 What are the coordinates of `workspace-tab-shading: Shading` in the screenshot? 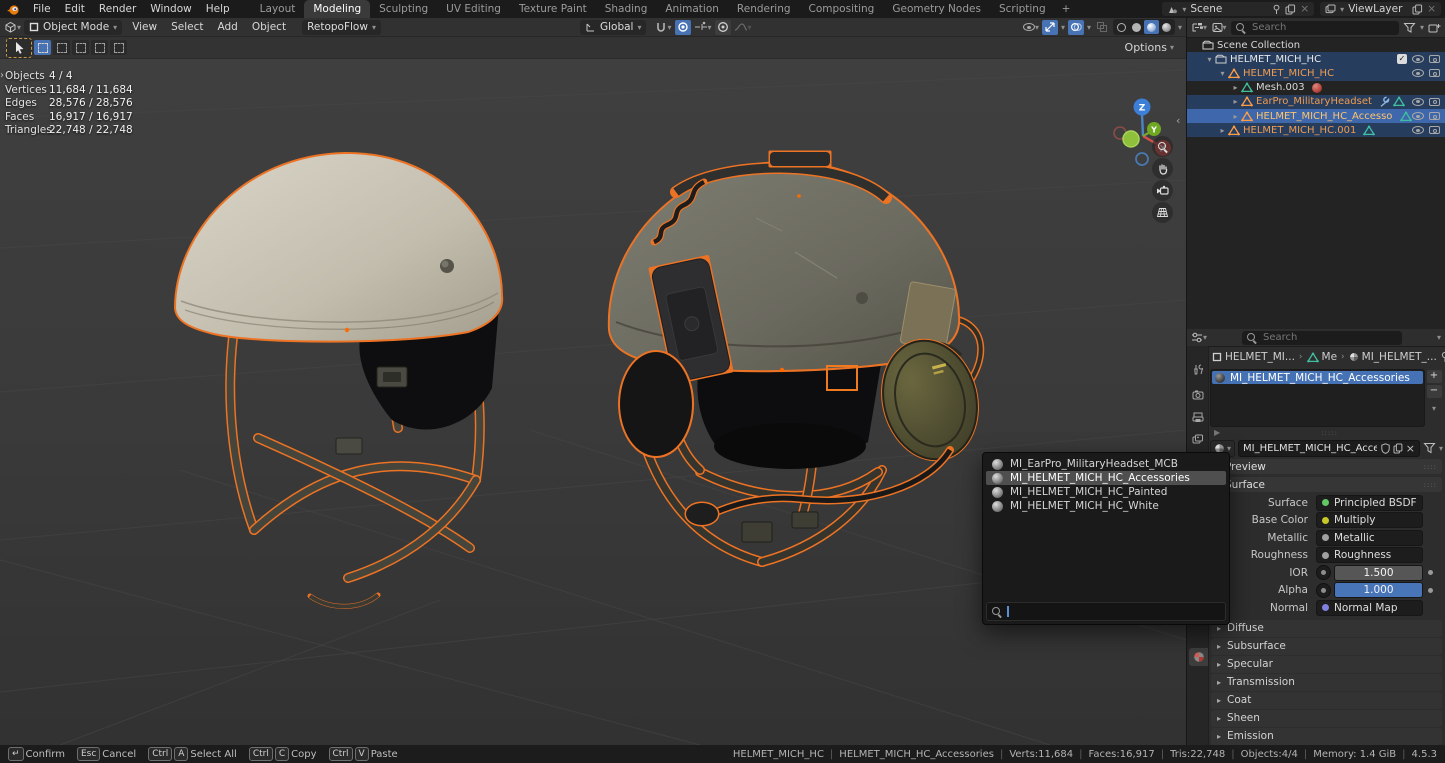 It's located at (626, 9).